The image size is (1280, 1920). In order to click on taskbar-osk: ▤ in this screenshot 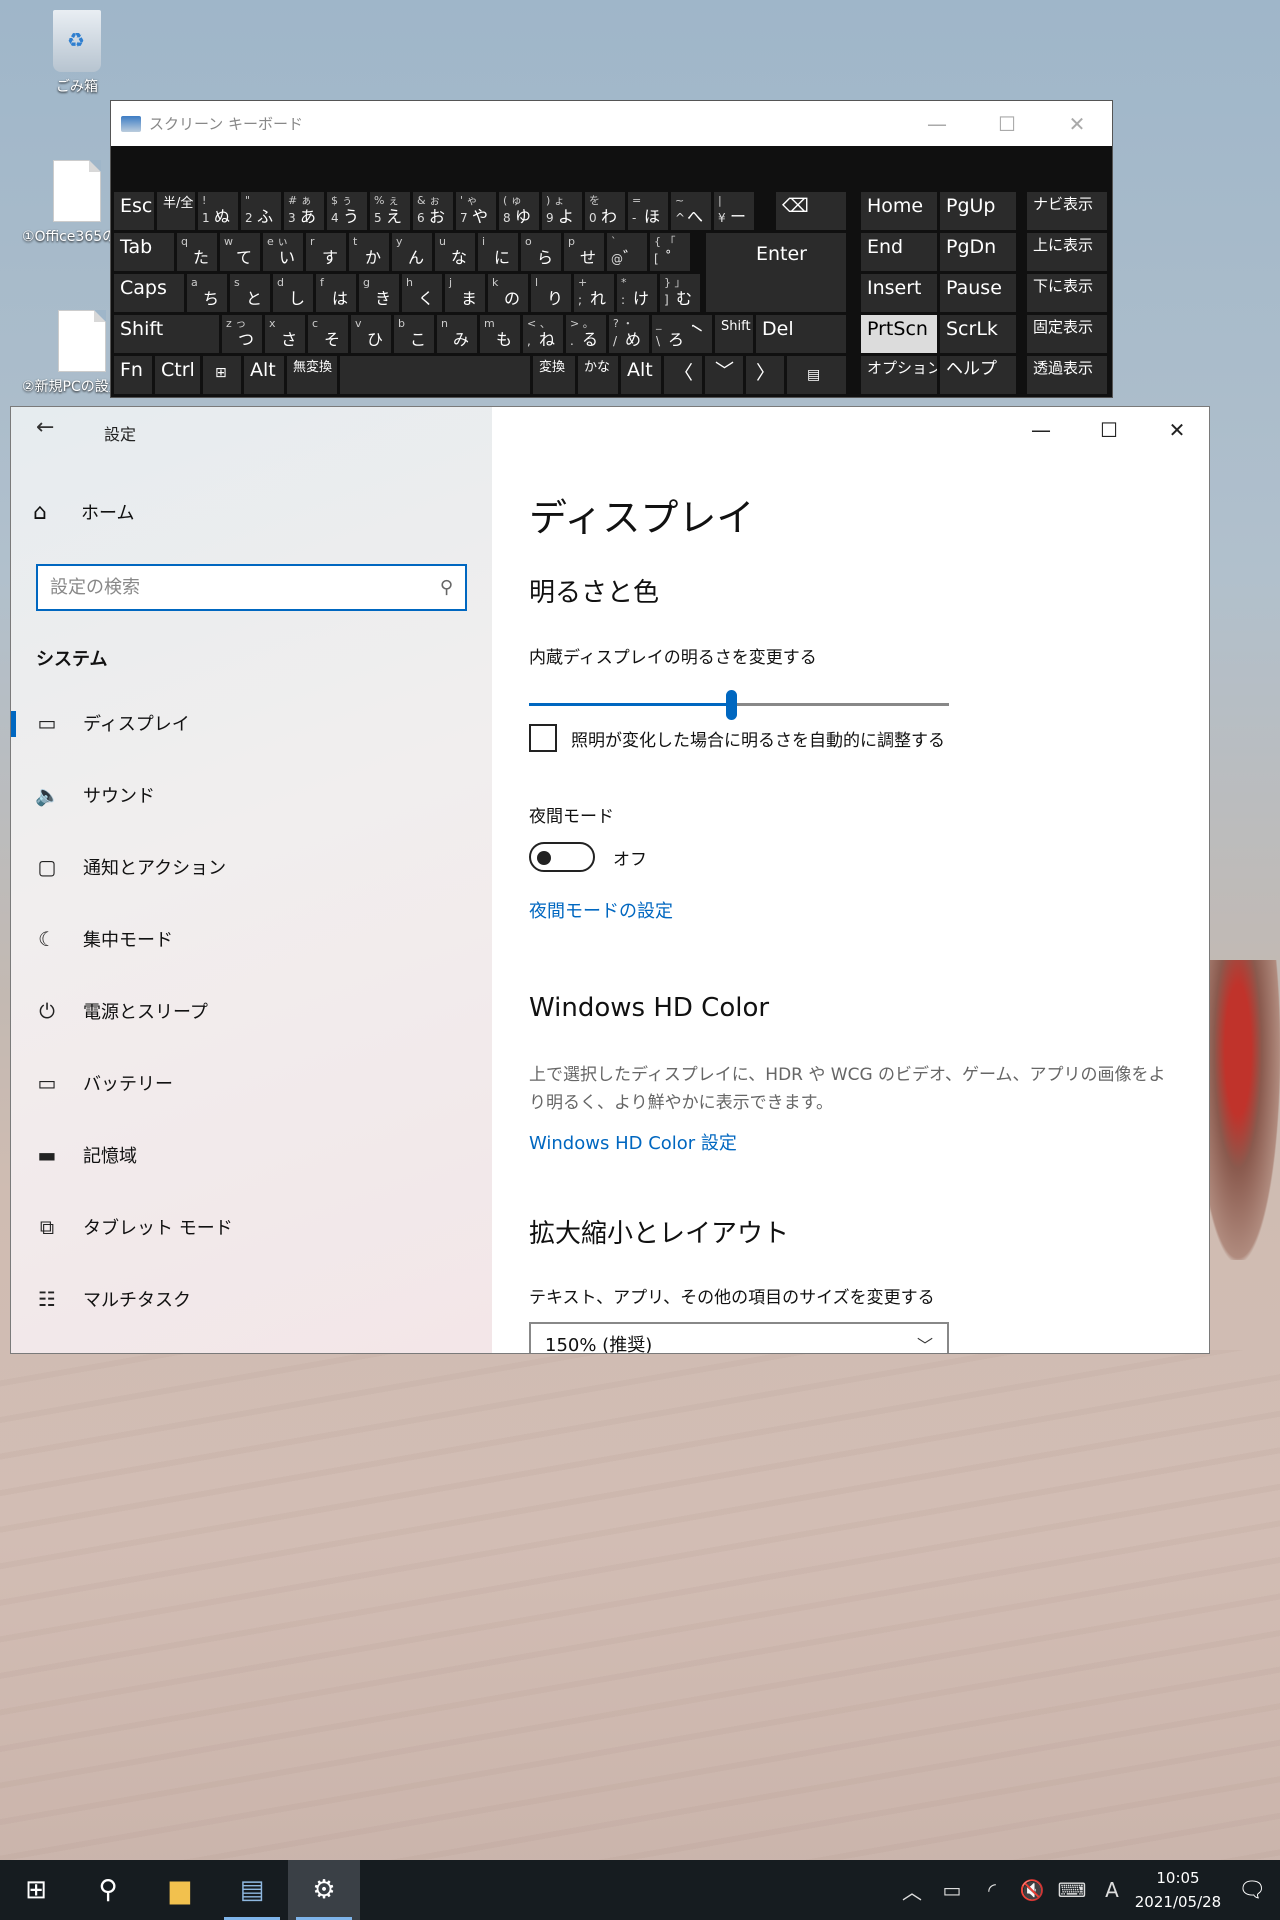, I will do `click(252, 1890)`.